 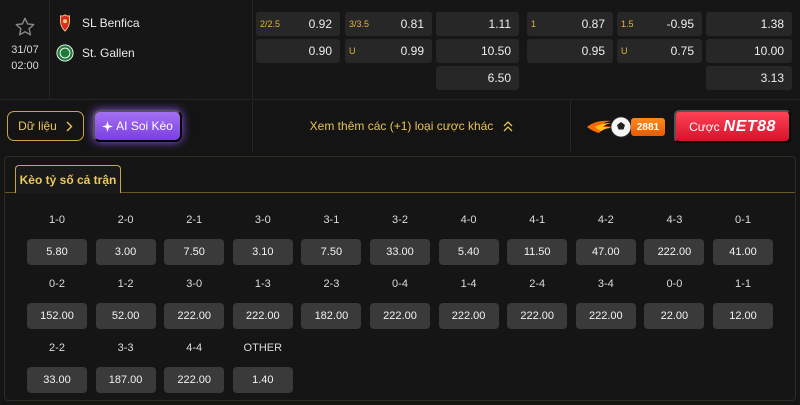 What do you see at coordinates (537, 252) in the screenshot?
I see `score-odd-button: 11.50` at bounding box center [537, 252].